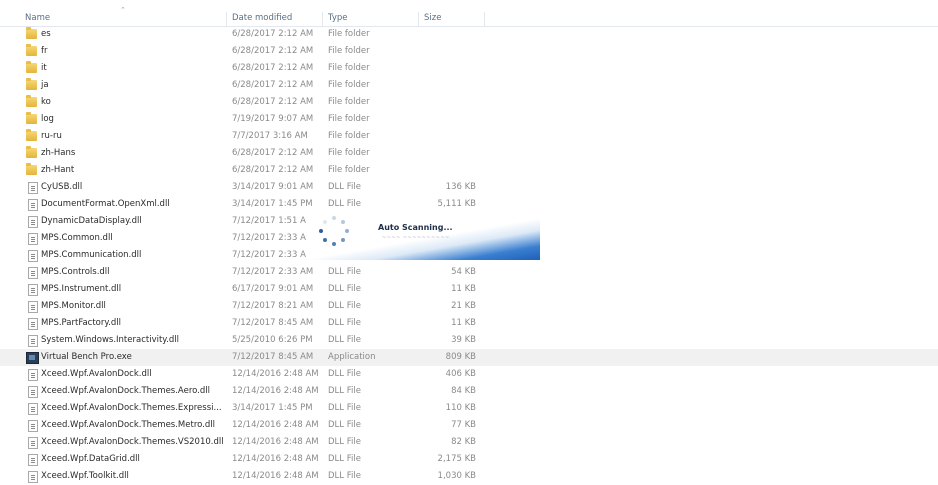  What do you see at coordinates (460, 374) in the screenshot?
I see `file-size: 406 KB` at bounding box center [460, 374].